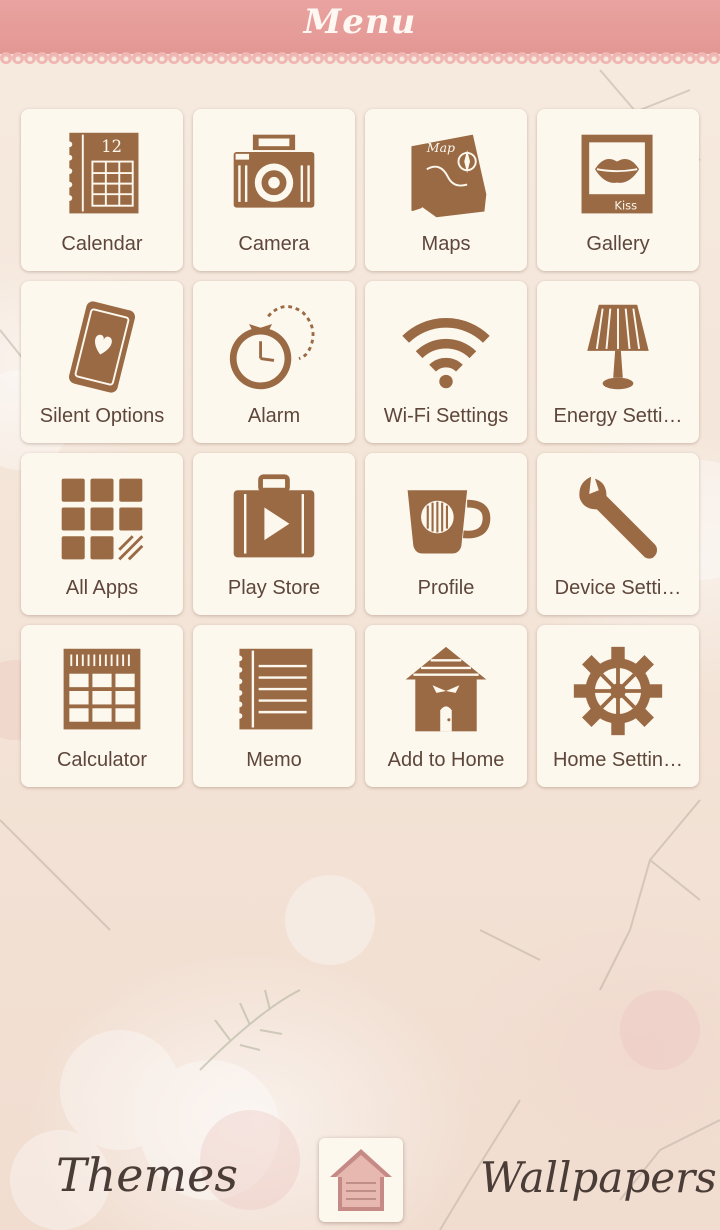  Describe the element at coordinates (274, 416) in the screenshot. I see `app-label-alarm: Alarm` at that location.